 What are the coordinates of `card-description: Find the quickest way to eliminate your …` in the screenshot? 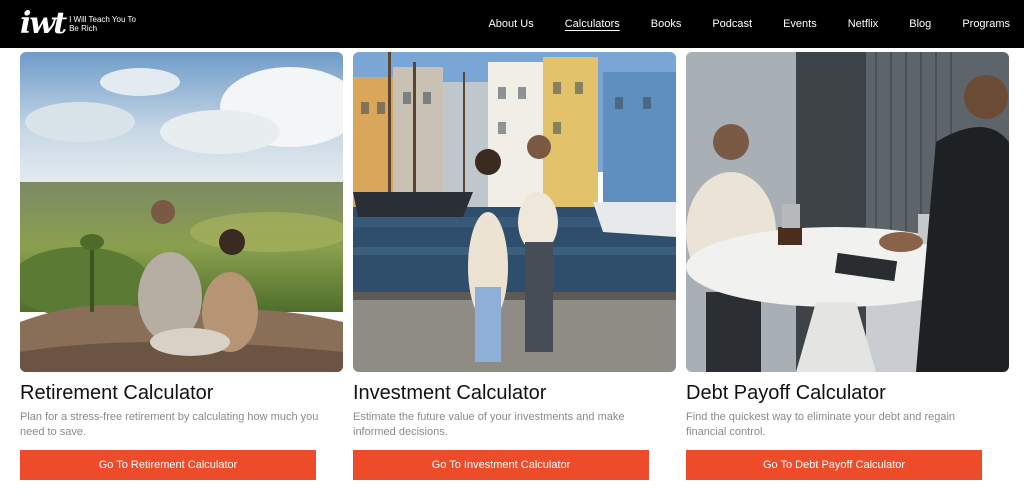 It's located at (821, 424).